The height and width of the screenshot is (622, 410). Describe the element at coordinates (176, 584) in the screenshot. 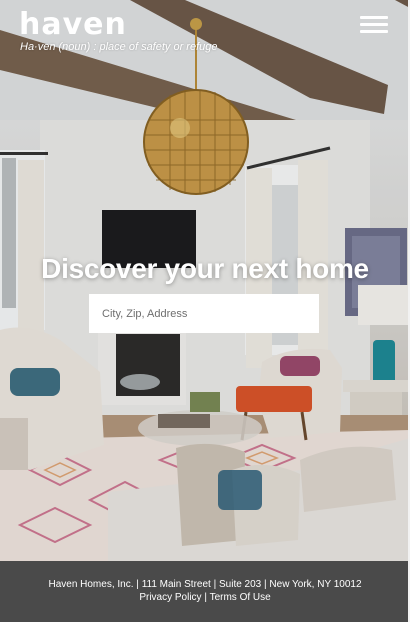

I see `street-address: 111 Main Street` at that location.